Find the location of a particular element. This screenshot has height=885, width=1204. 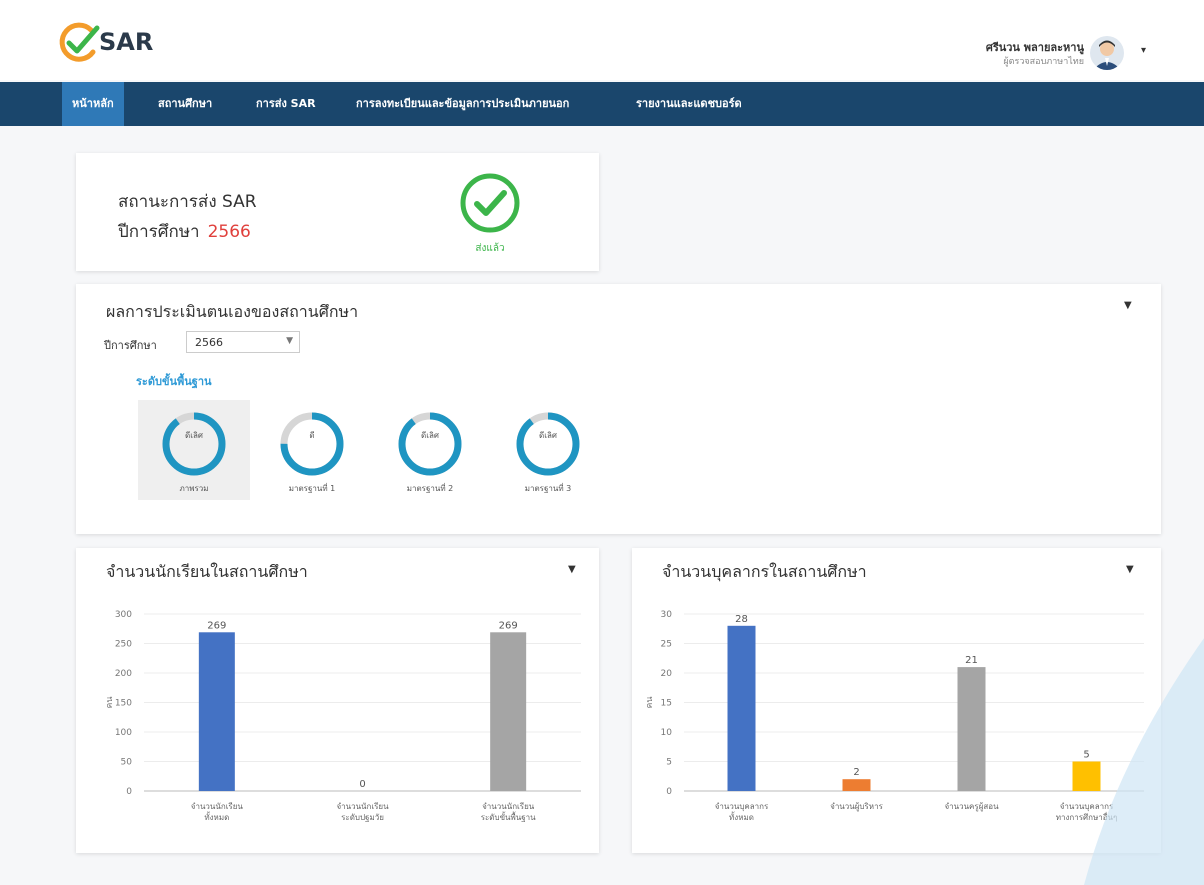

donut-label: ภาพรวม is located at coordinates (194, 488).